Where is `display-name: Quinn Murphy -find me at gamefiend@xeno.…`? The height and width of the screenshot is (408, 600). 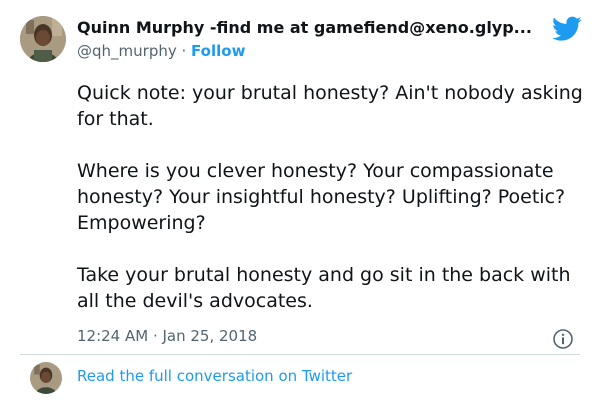
display-name: Quinn Murphy -find me at gamefiend@xeno.… is located at coordinates (304, 27).